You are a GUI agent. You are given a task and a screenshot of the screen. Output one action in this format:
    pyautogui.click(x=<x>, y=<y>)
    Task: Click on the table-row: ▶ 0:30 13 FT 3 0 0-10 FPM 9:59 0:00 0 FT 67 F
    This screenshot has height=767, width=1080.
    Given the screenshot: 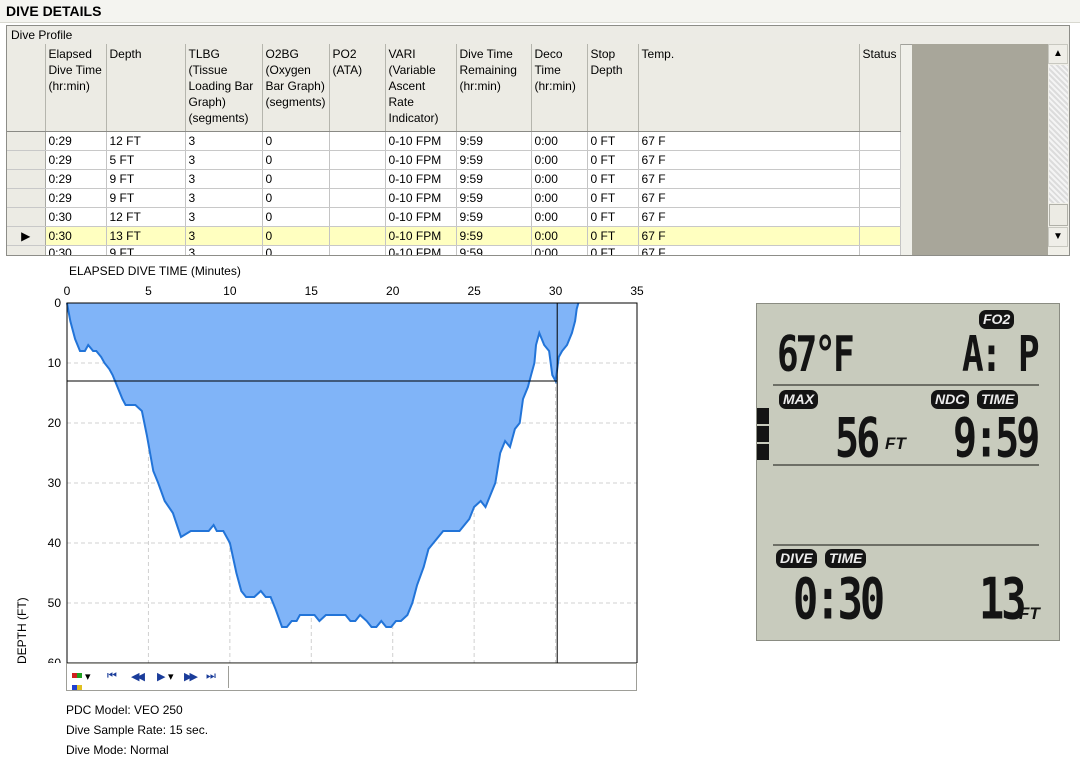 What is the action you would take?
    pyautogui.click(x=454, y=236)
    